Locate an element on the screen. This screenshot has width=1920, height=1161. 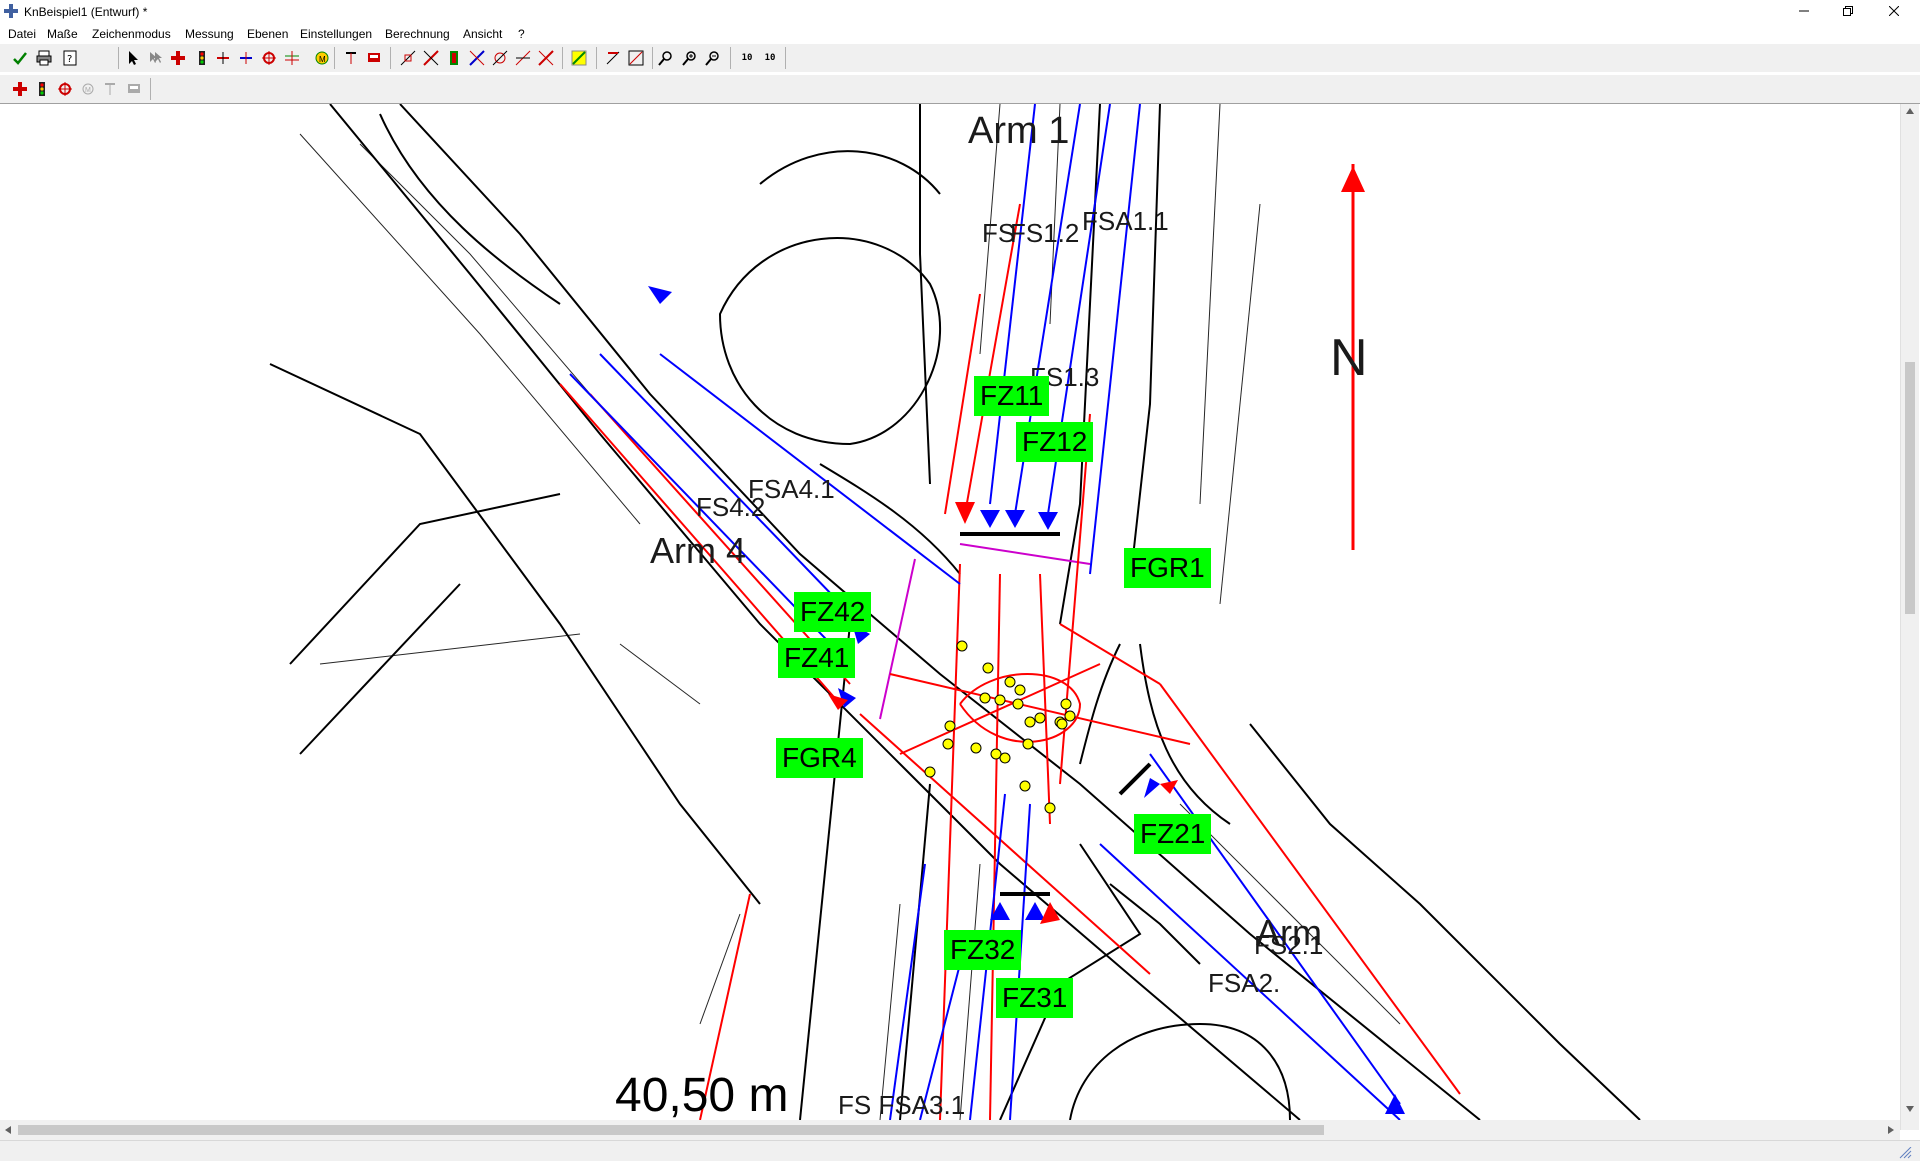
tool-h-icon is located at coordinates (579, 58).